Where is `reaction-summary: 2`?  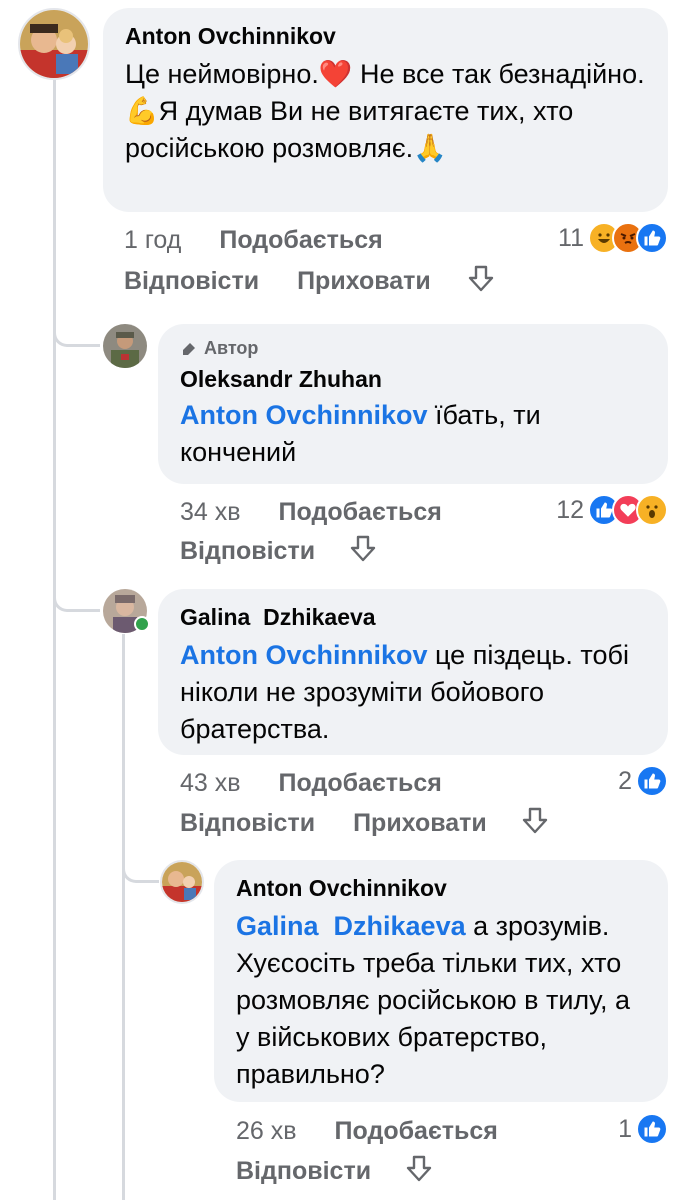
reaction-summary: 2 is located at coordinates (643, 781).